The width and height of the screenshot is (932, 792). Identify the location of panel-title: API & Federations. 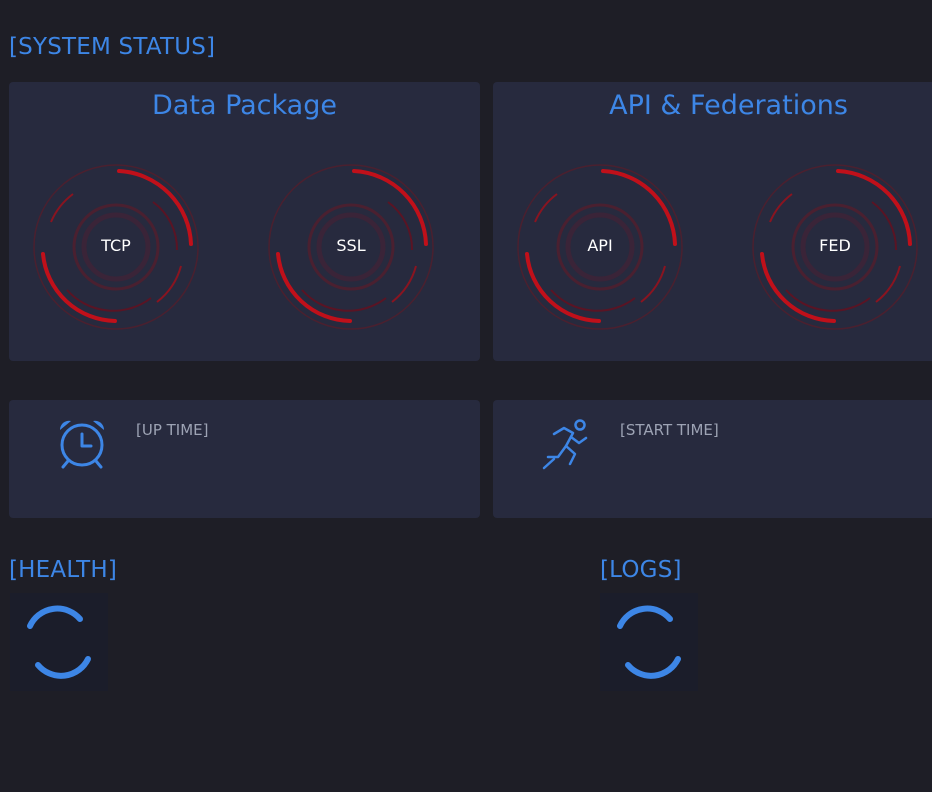
(728, 105).